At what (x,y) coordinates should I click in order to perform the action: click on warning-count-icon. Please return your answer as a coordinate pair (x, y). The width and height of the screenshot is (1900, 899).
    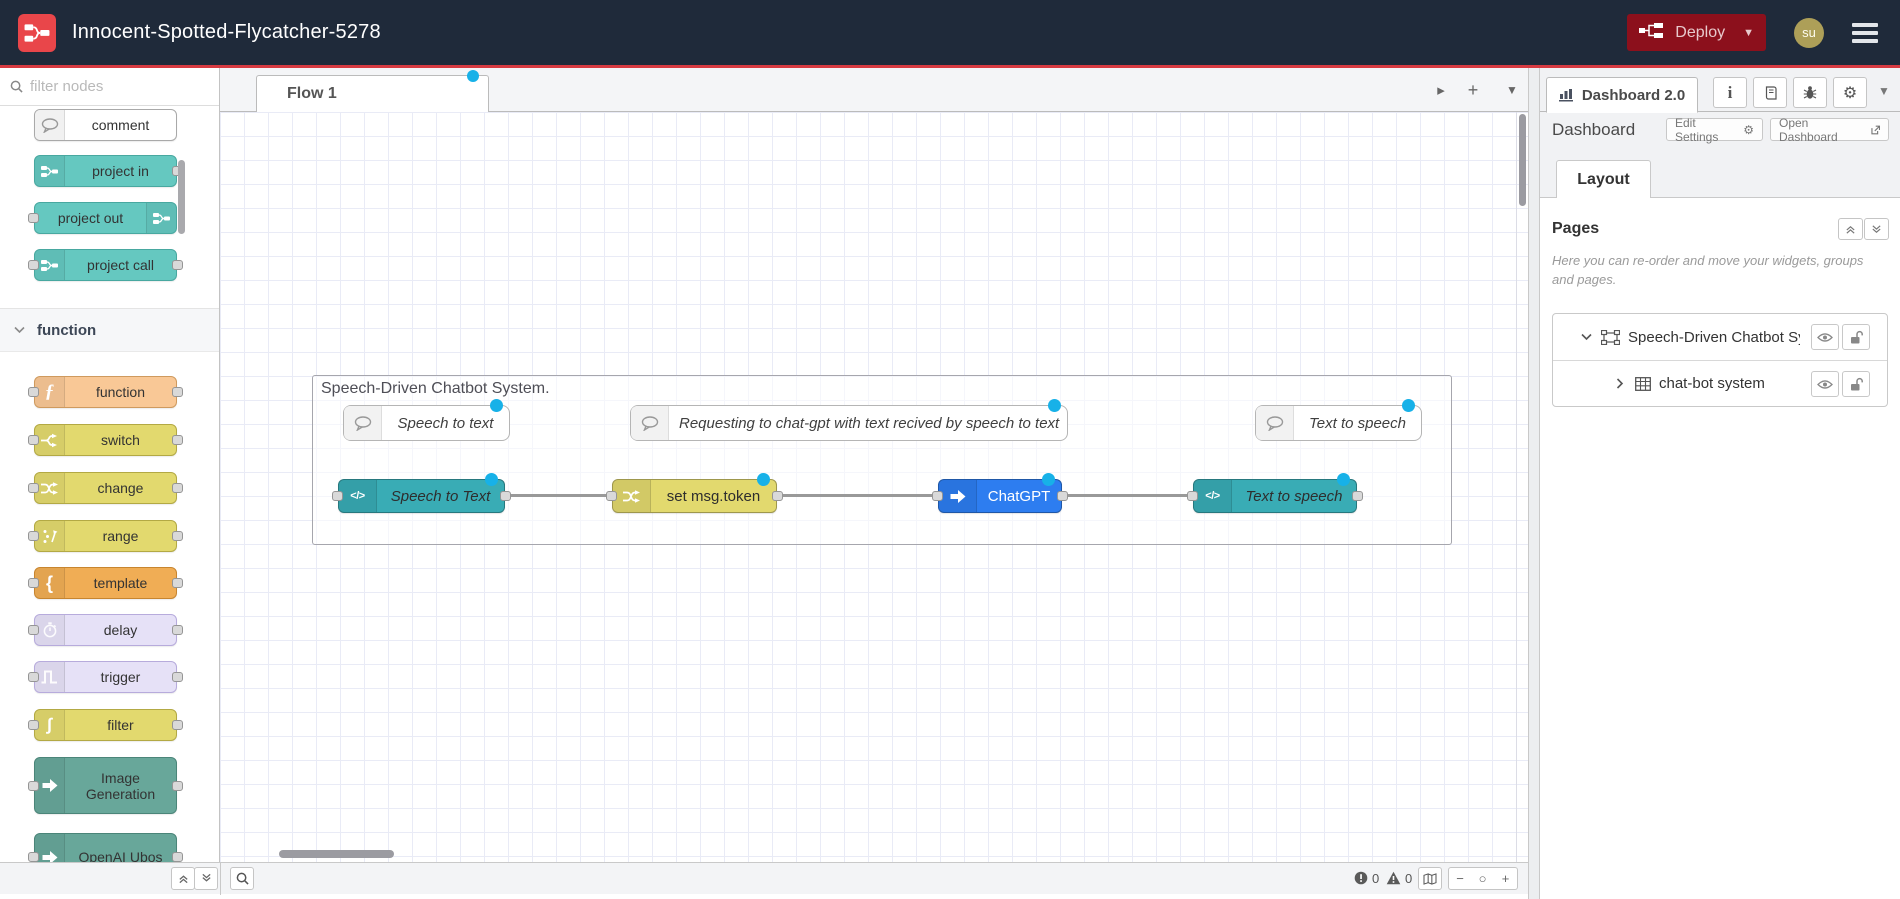
    Looking at the image, I should click on (1393, 880).